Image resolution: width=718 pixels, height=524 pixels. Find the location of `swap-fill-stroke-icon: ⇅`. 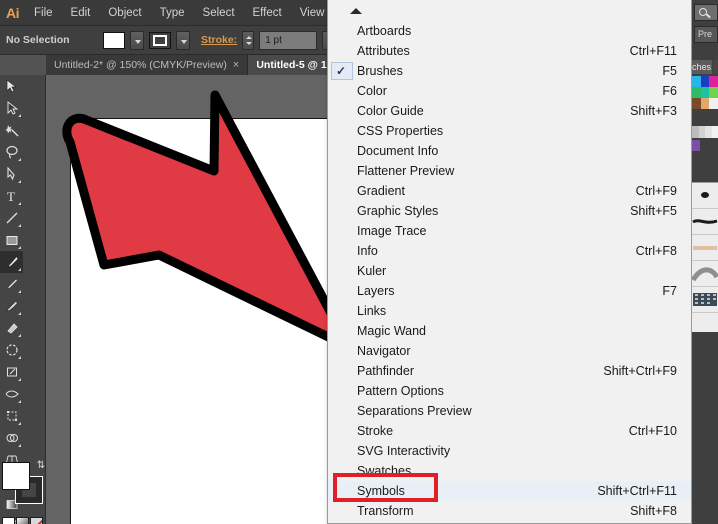

swap-fill-stroke-icon: ⇅ is located at coordinates (41, 465).